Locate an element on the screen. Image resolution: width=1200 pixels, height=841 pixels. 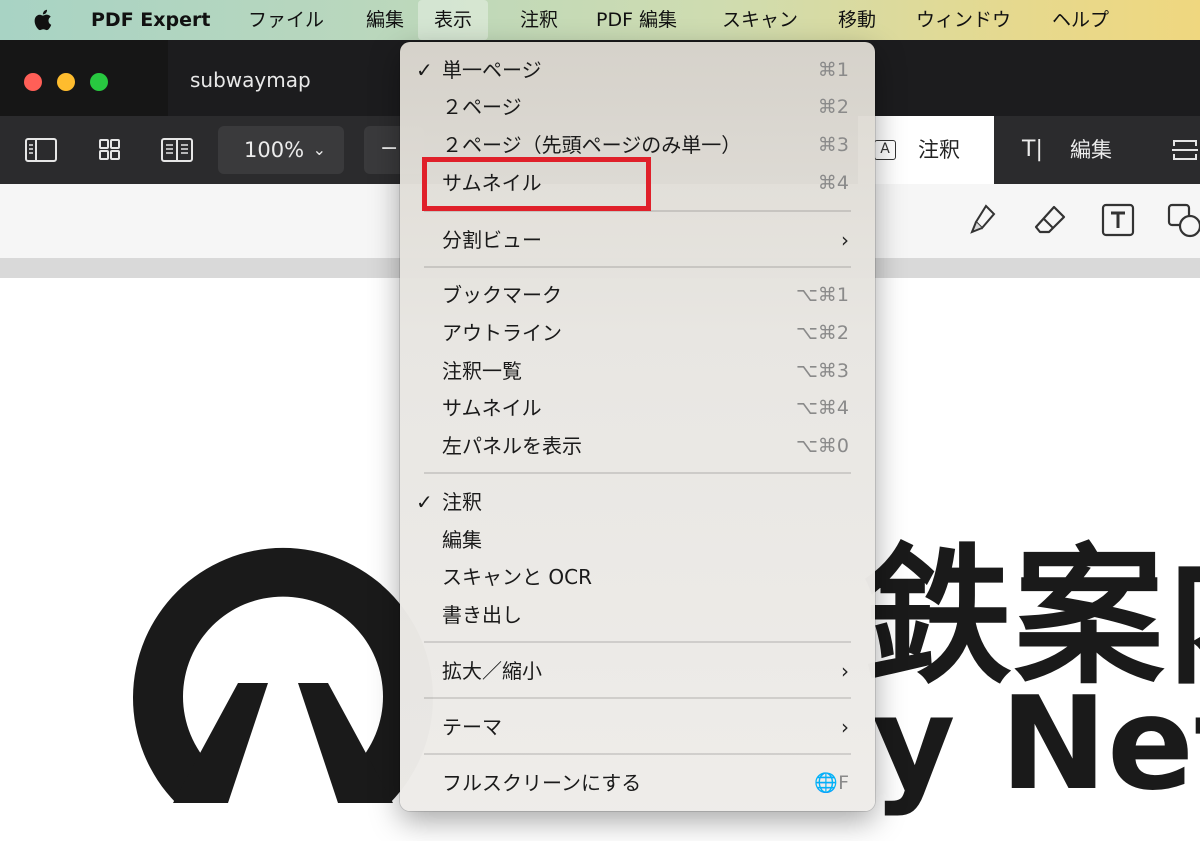
highlight-annotation-box is located at coordinates (536, 184).